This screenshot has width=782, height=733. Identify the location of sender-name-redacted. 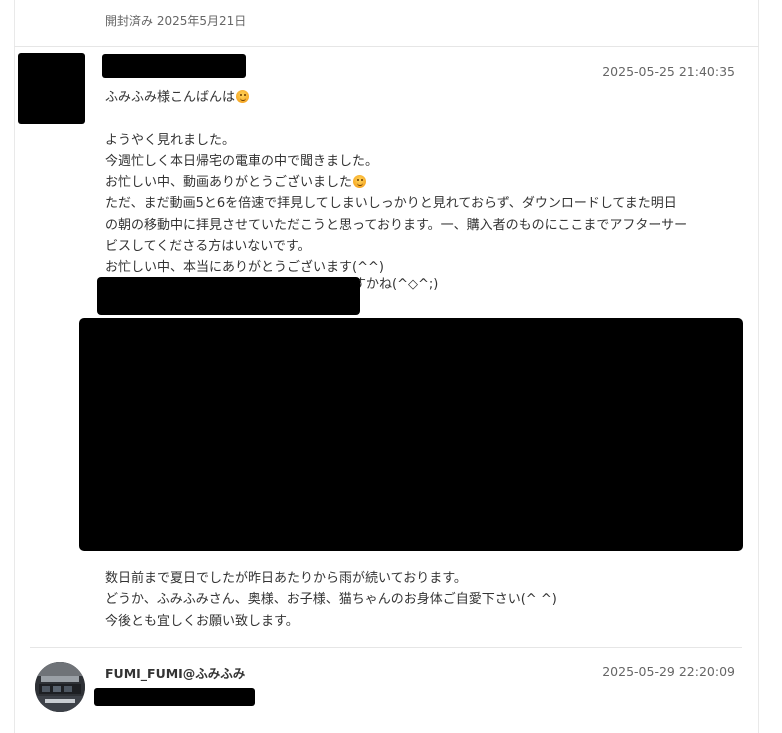
(174, 66).